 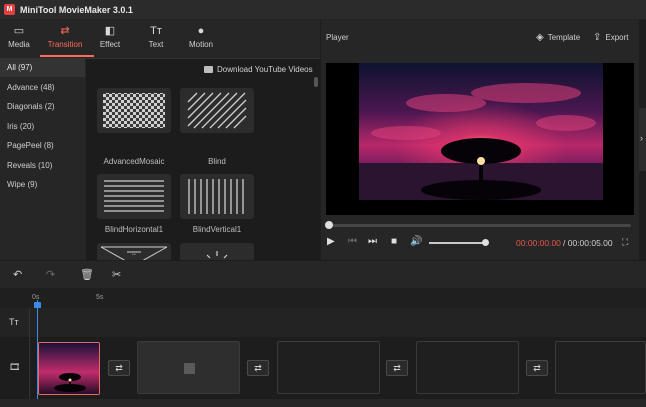 I want to click on horizontal-lines-icon, so click(x=134, y=196).